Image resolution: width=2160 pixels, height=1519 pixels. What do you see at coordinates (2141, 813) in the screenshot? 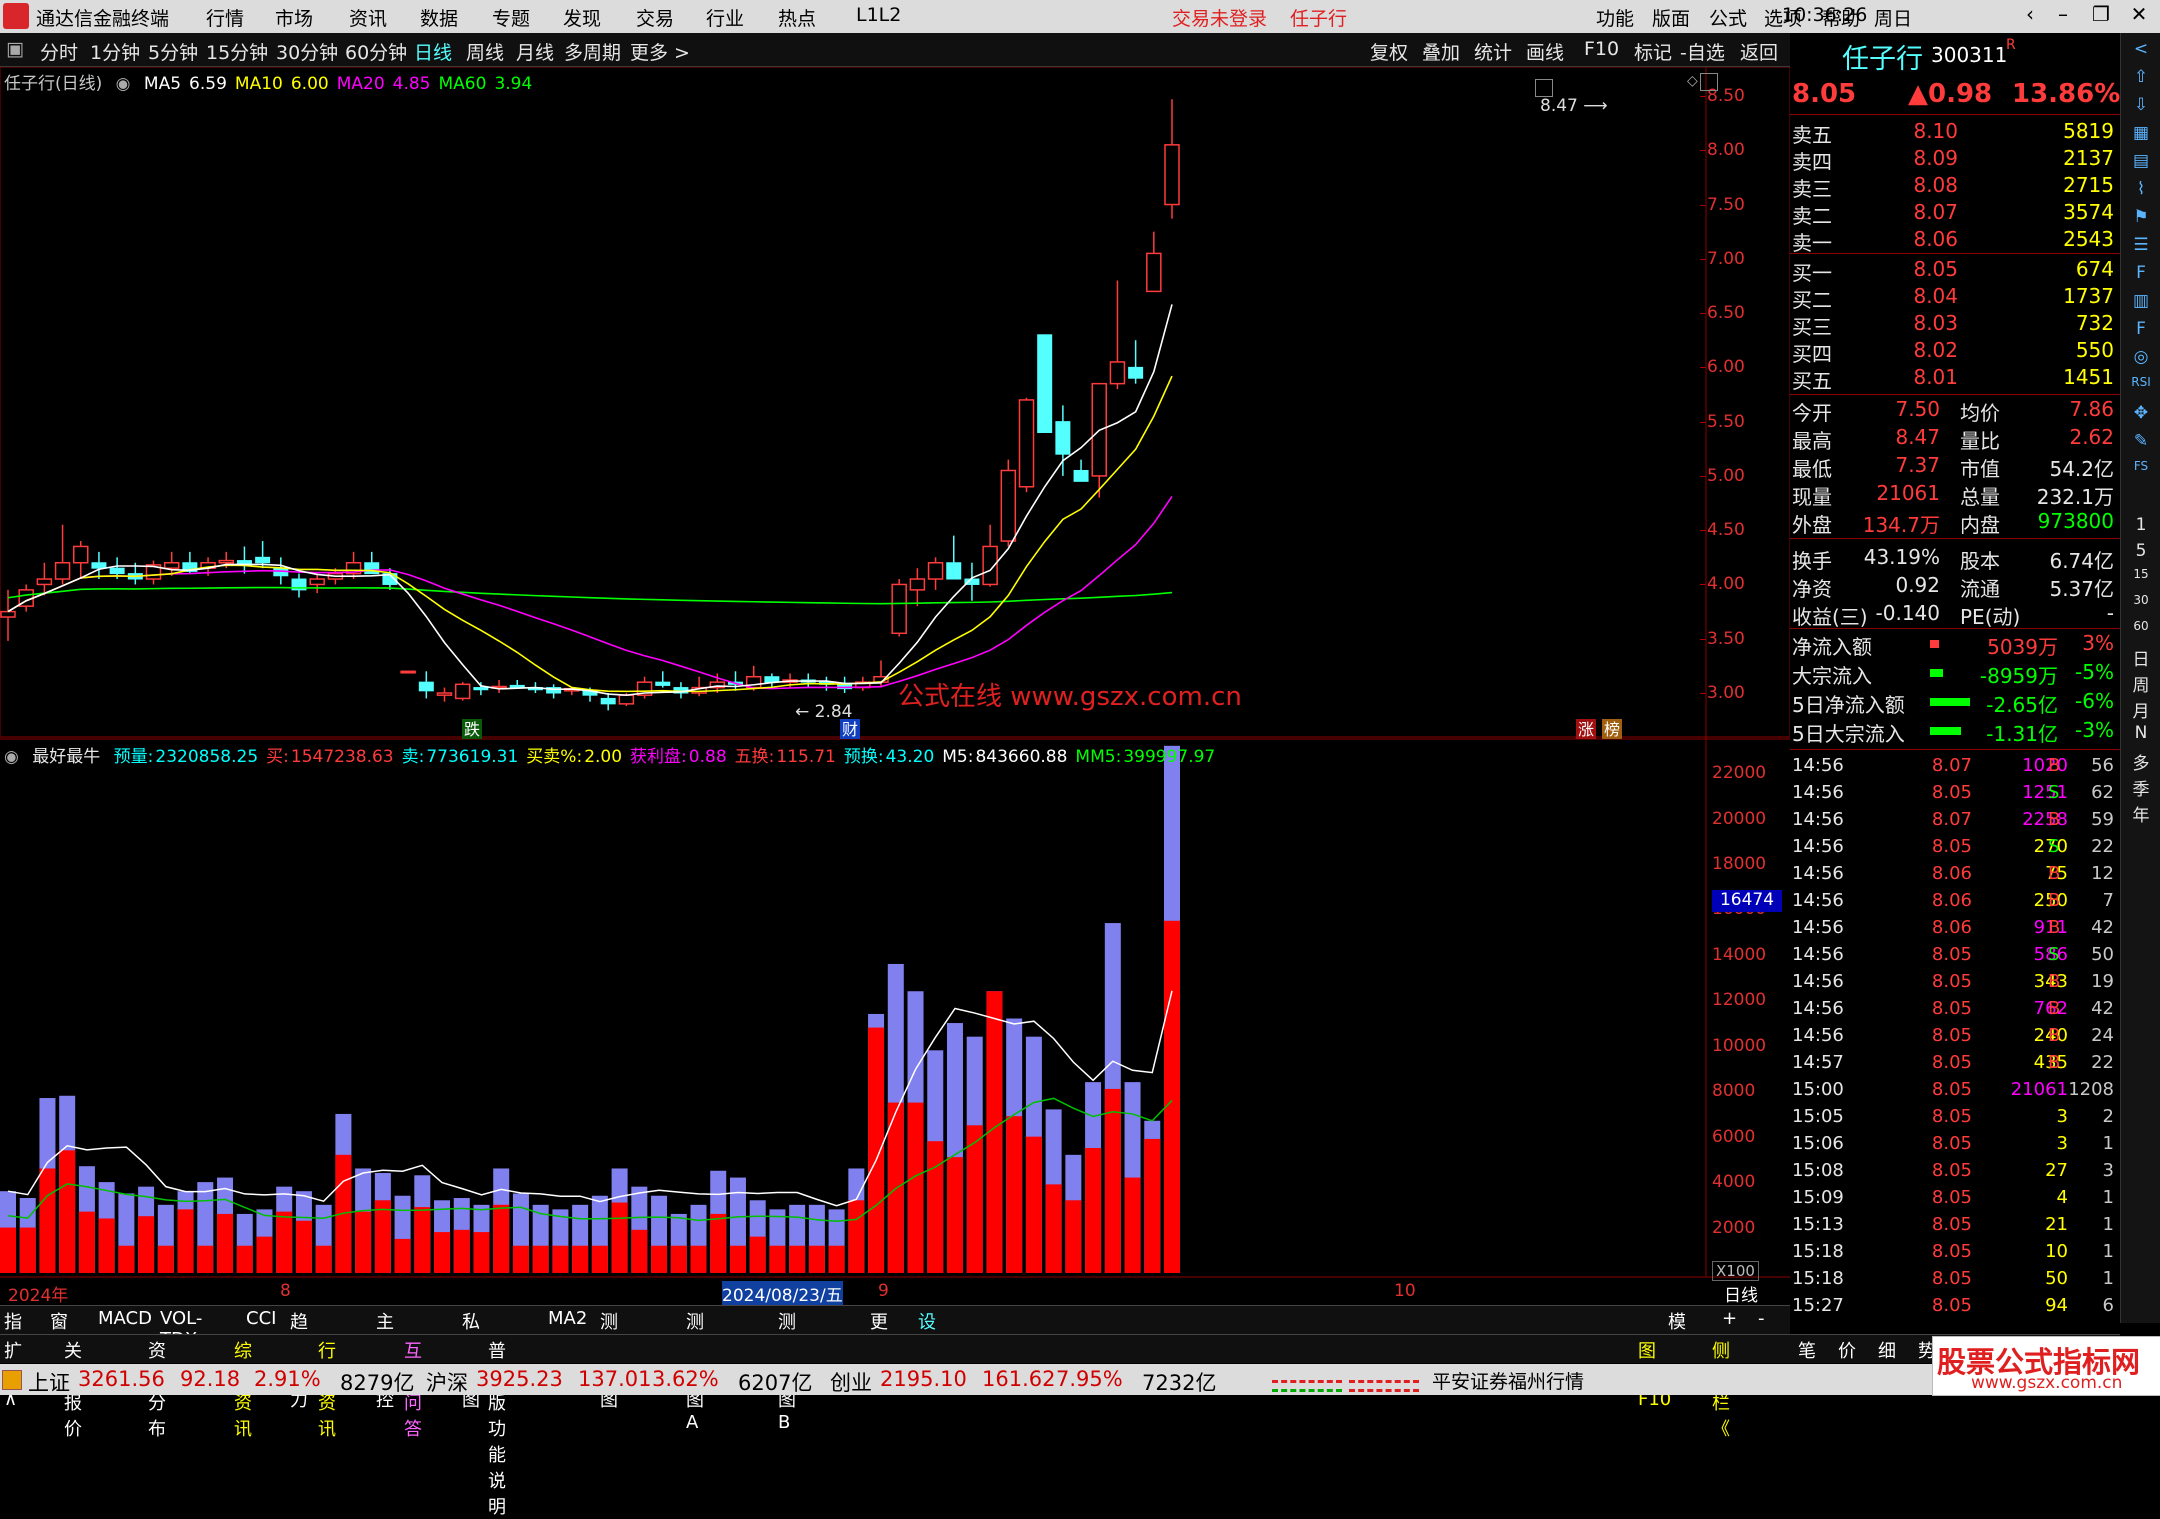
I see `year: 年` at bounding box center [2141, 813].